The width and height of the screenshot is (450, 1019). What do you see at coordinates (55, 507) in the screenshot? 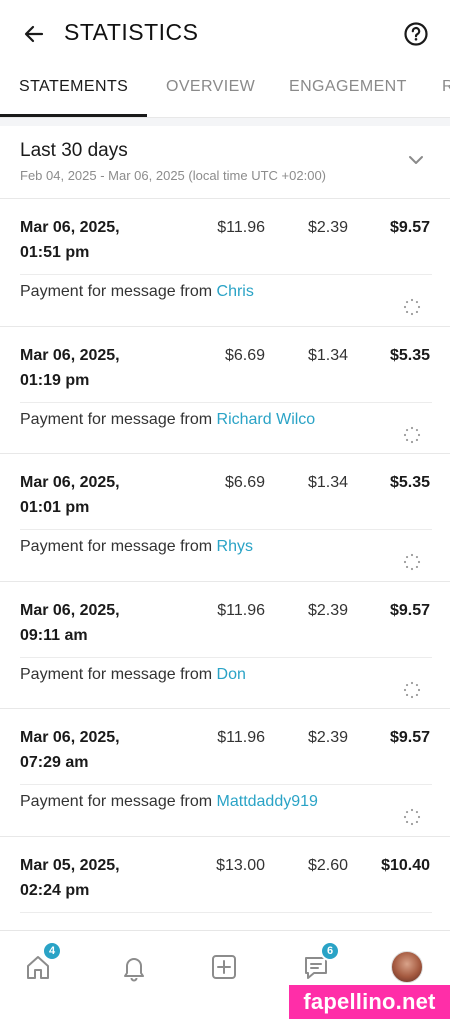
I see `statement-time: 01:01 pm` at bounding box center [55, 507].